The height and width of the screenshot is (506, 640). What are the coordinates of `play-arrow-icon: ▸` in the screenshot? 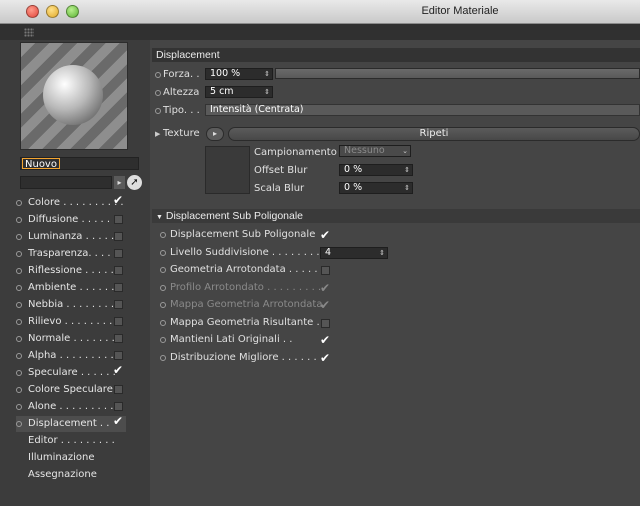 It's located at (119, 182).